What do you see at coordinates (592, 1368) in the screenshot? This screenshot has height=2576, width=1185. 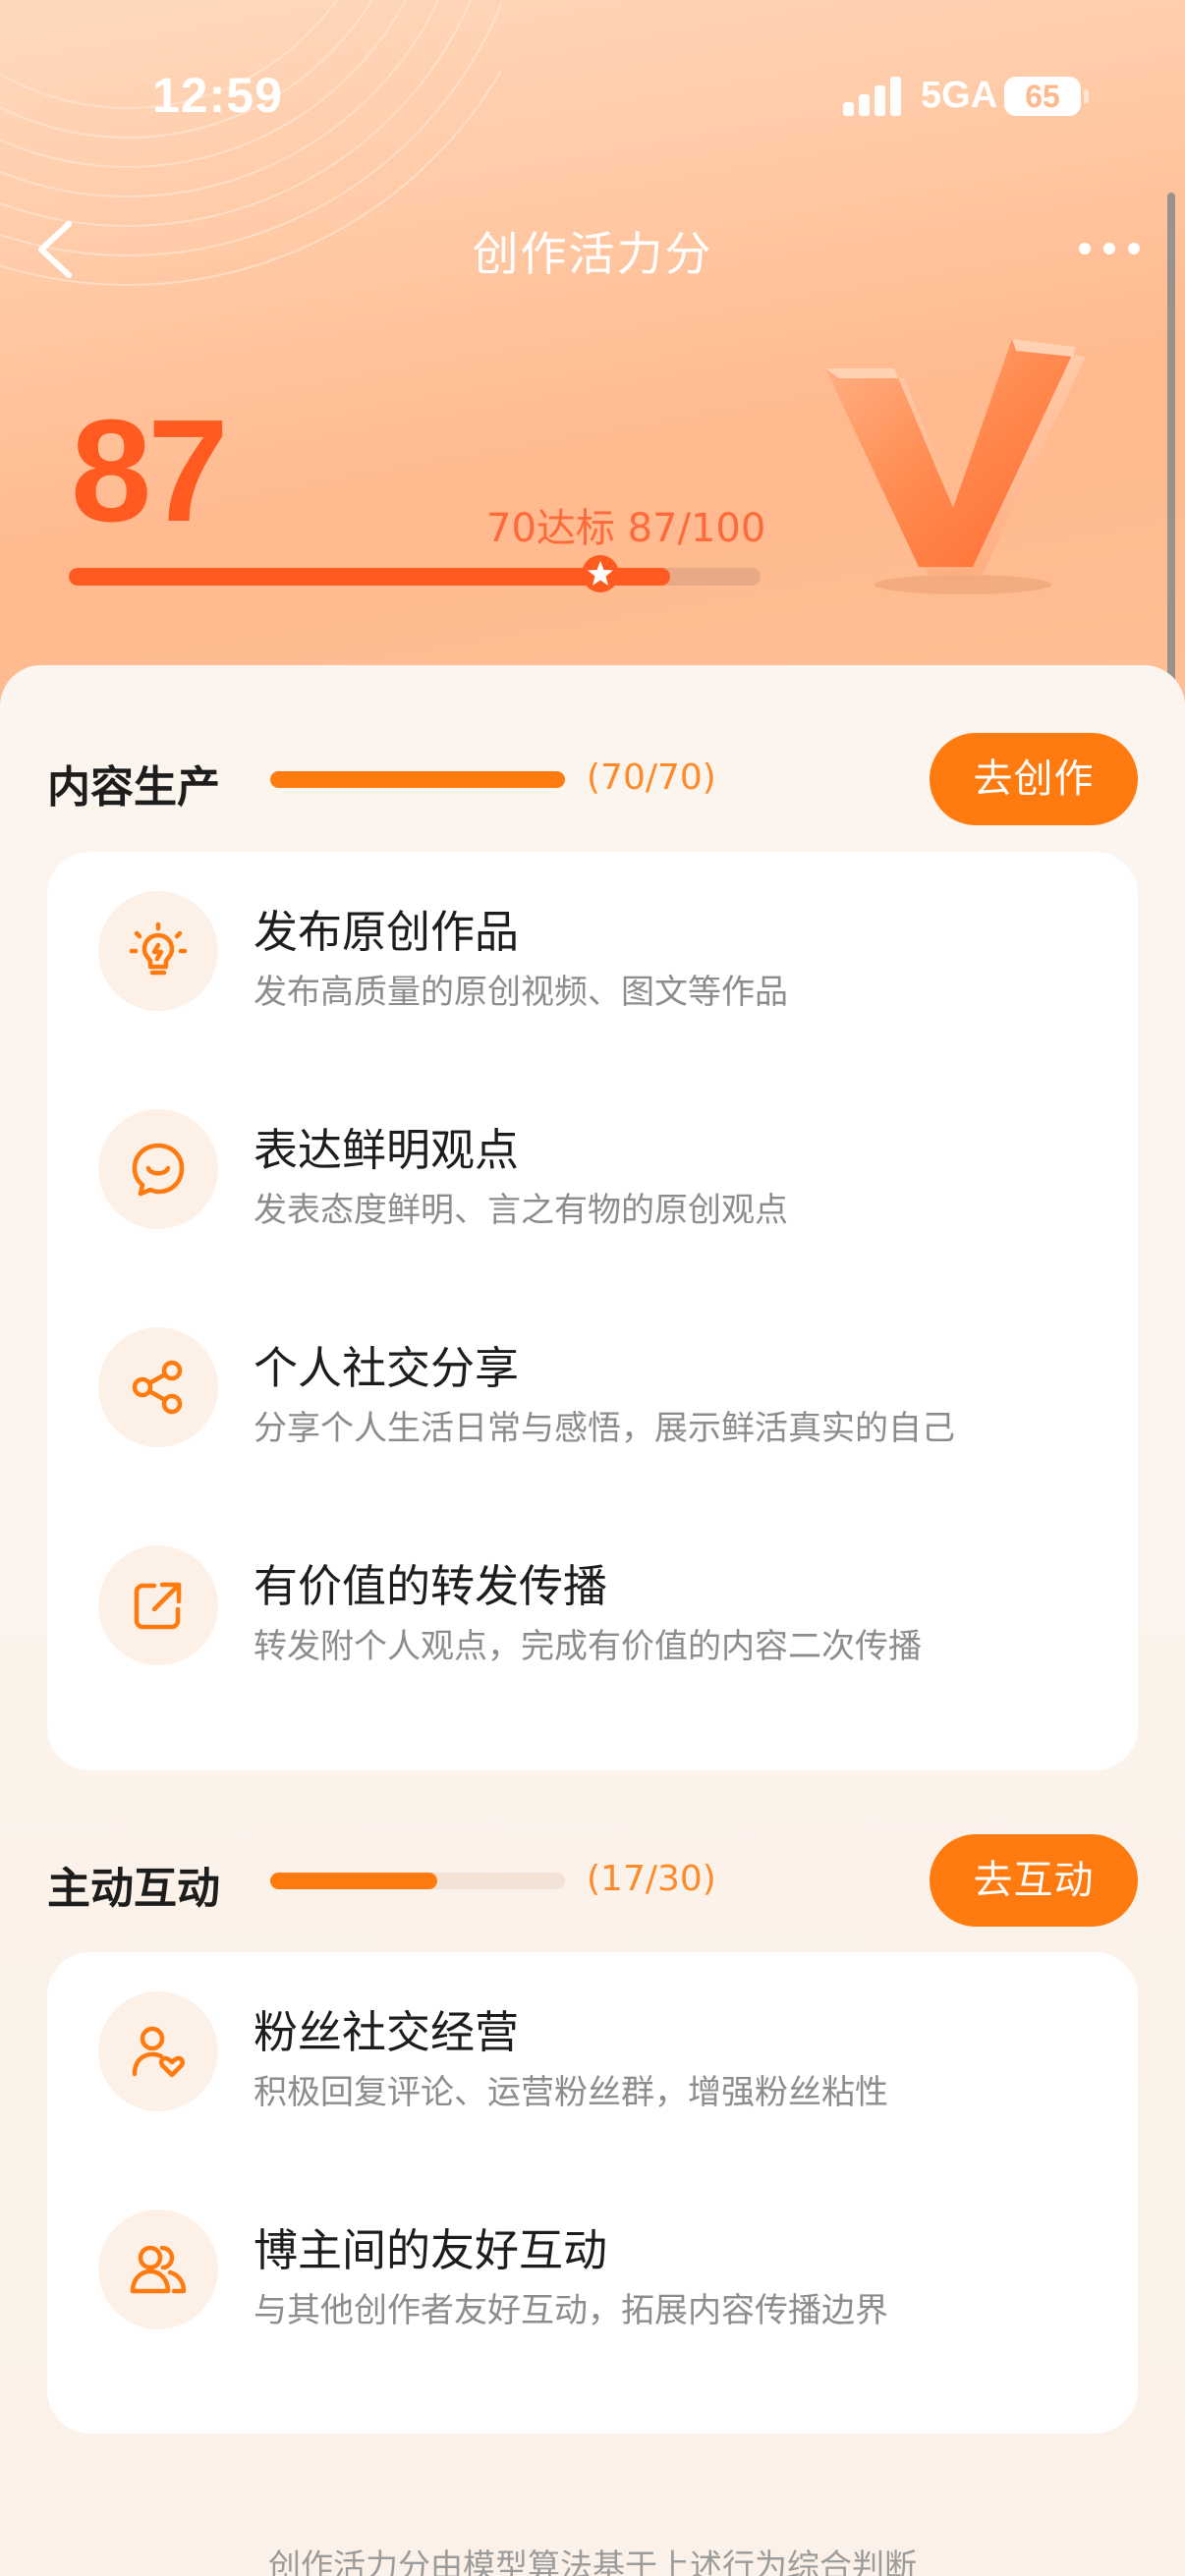 I see `list-item: 个人社交分享 分享个人生活日常与感悟，展示鲜活真实的自己` at bounding box center [592, 1368].